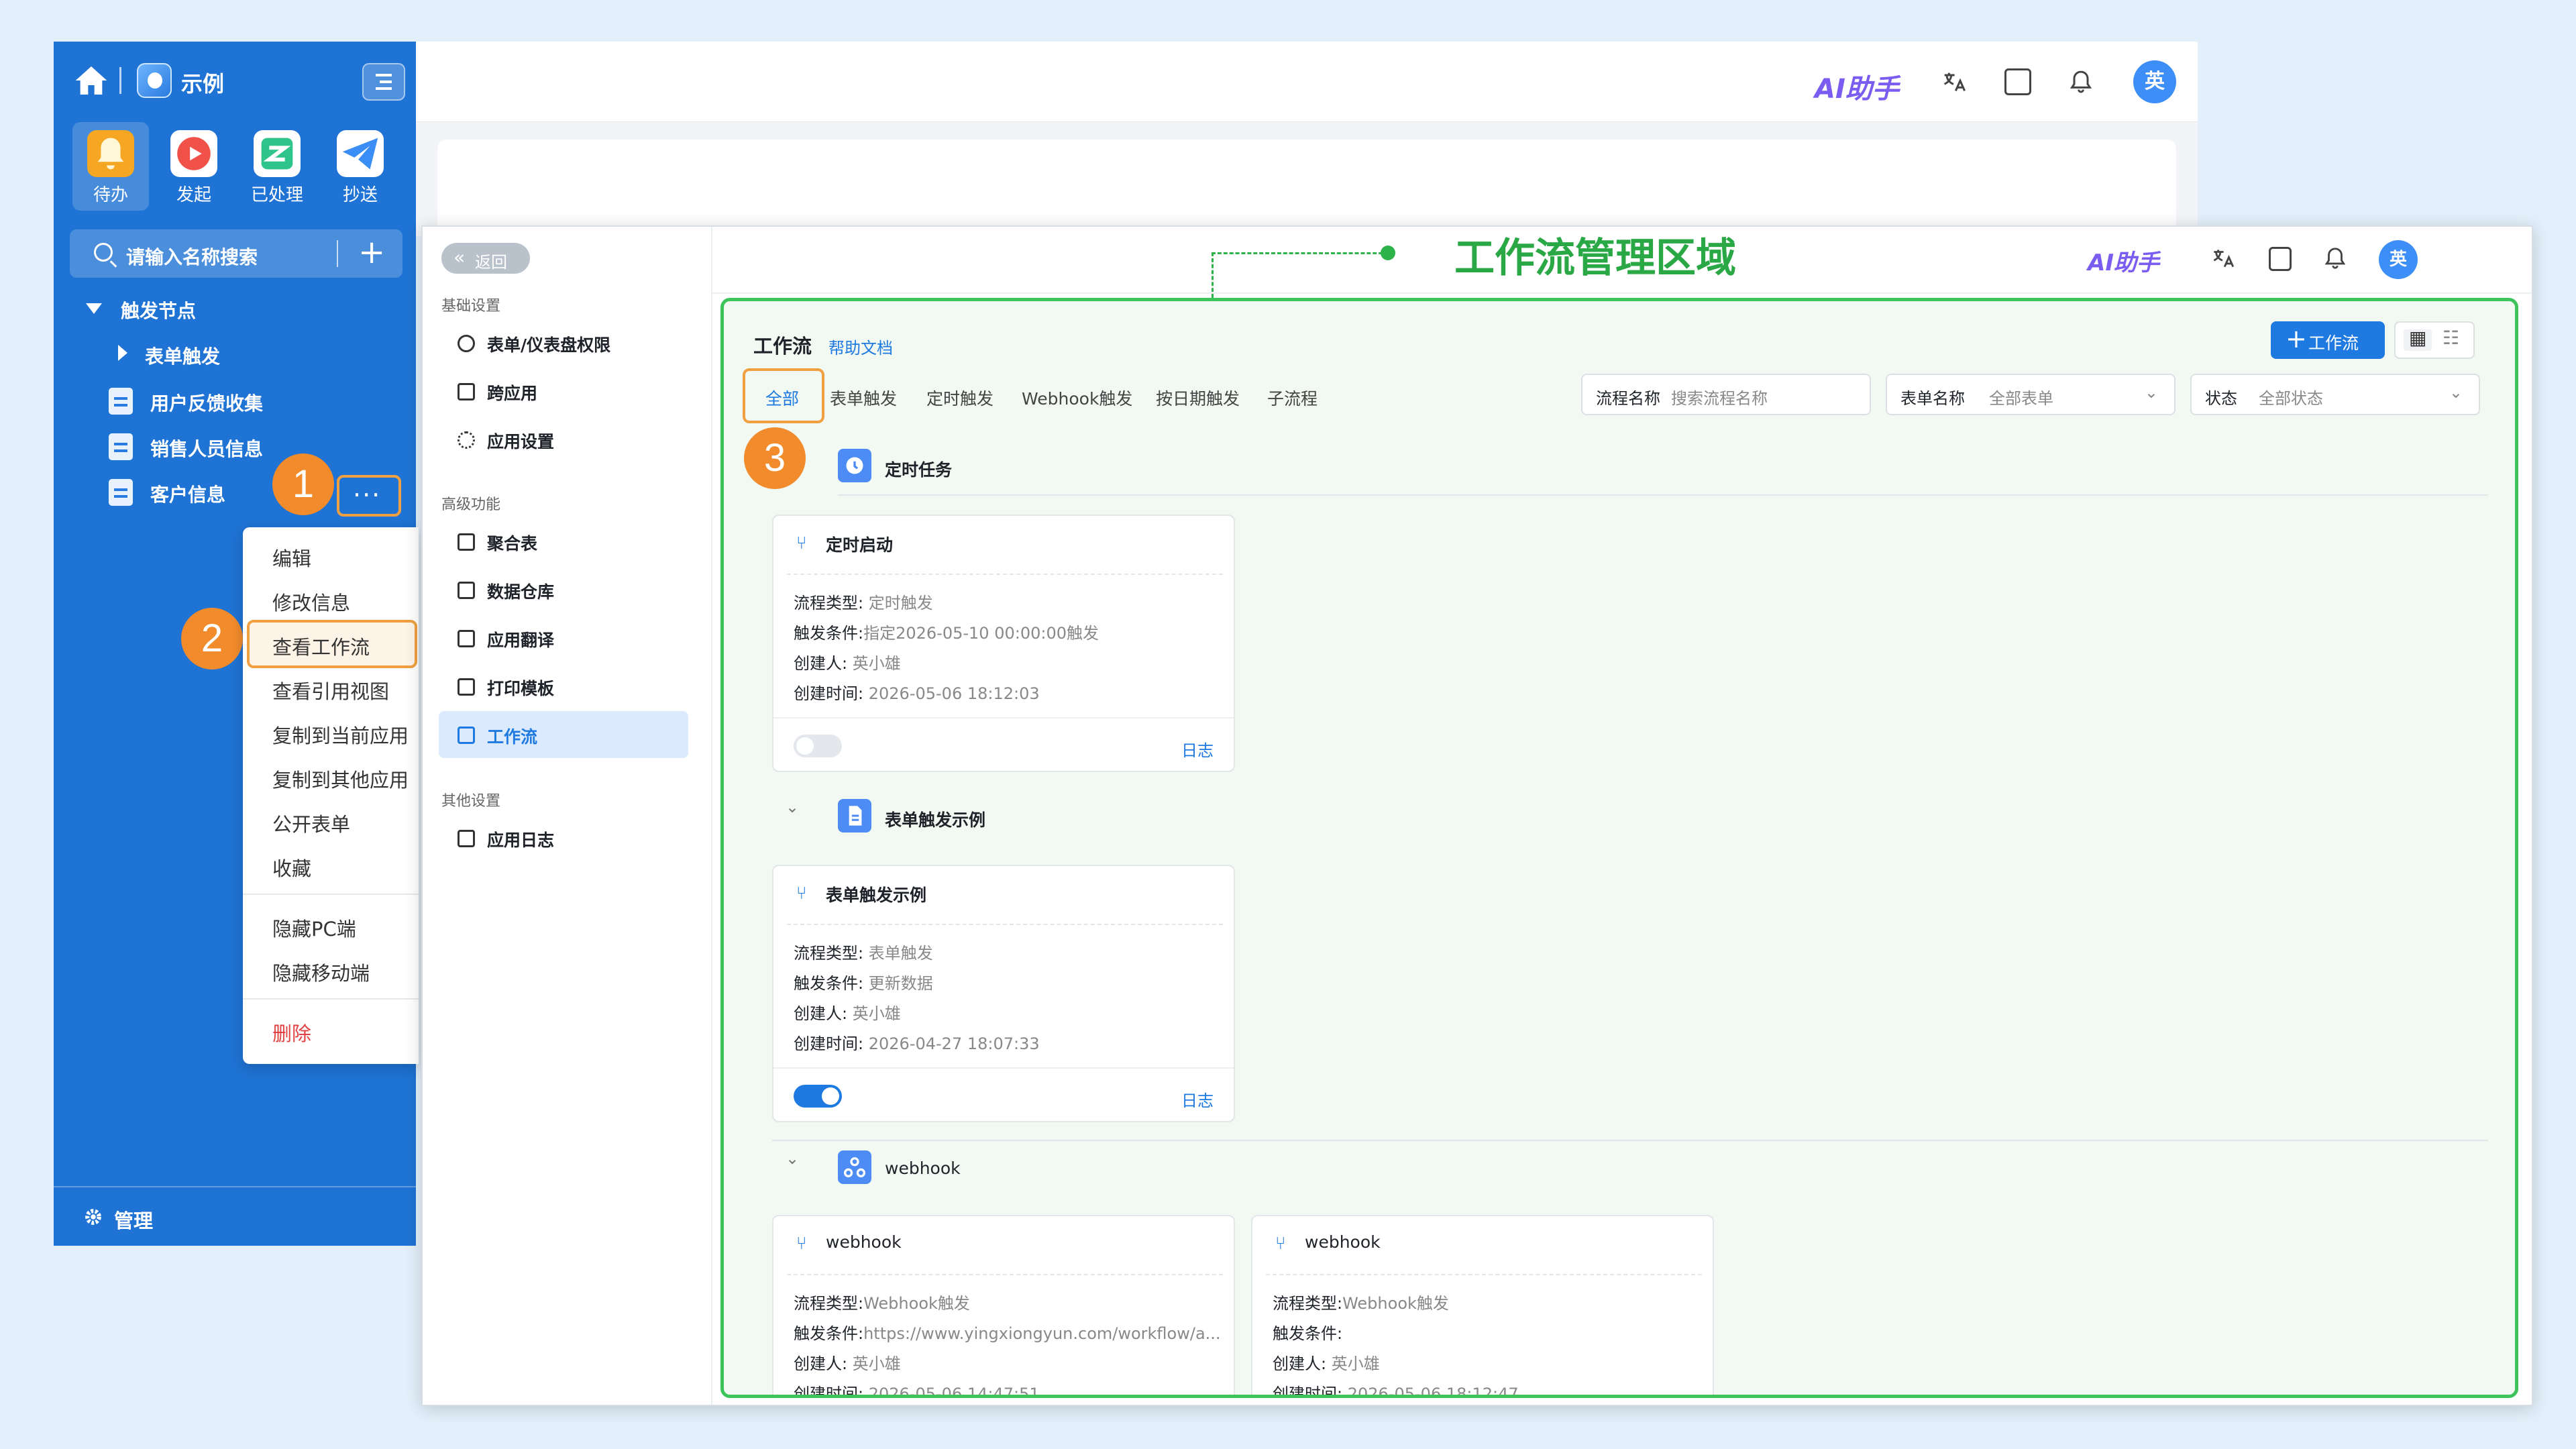 The height and width of the screenshot is (1449, 2576). I want to click on field-label: 创建人:, so click(821, 1013).